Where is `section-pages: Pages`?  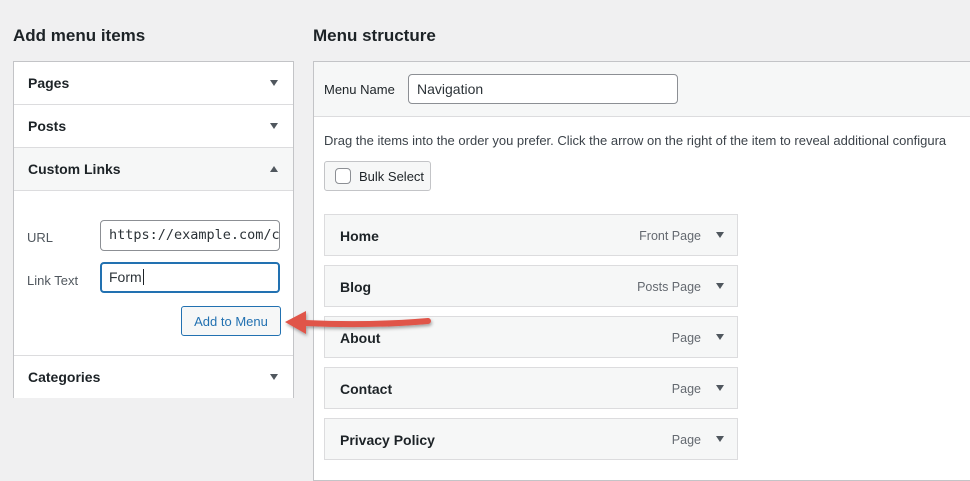 section-pages: Pages is located at coordinates (153, 83).